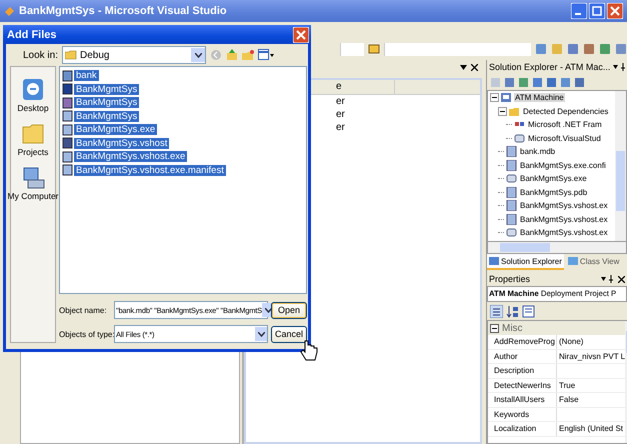 The width and height of the screenshot is (627, 444). Describe the element at coordinates (33, 183) in the screenshot. I see `places-item: My Computer` at that location.